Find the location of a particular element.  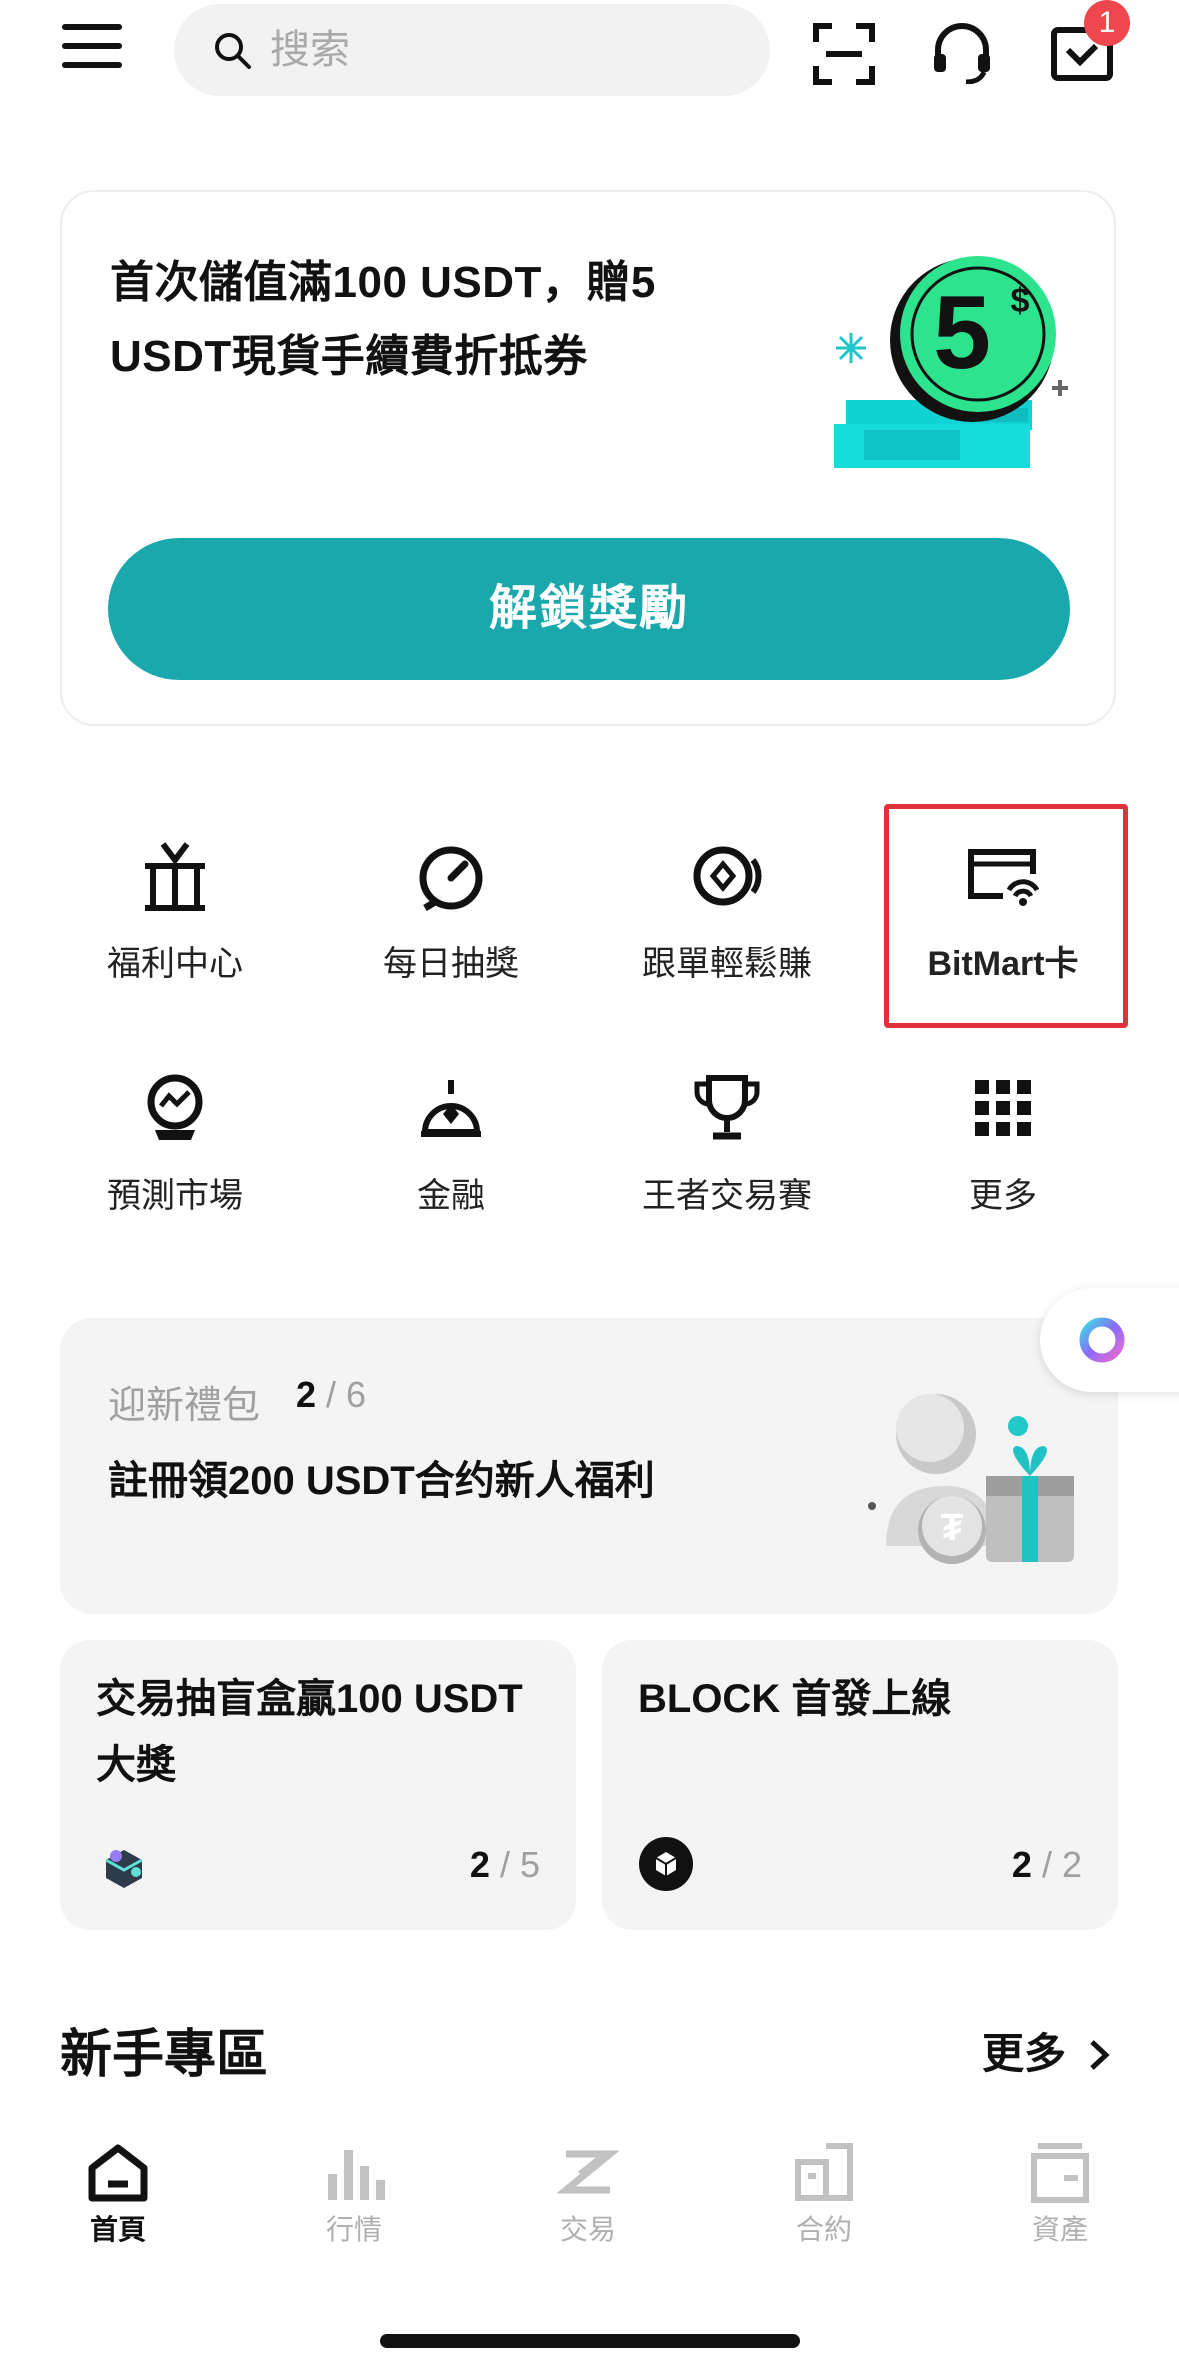

search-placeholder: 搜索 is located at coordinates (310, 50).